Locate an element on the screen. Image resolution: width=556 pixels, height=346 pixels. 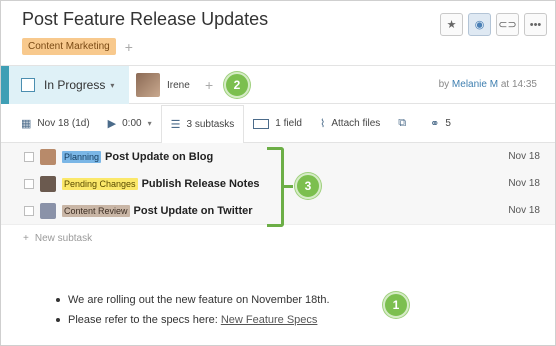
dependency-button: ⧉ is located at coordinates (405, 124).